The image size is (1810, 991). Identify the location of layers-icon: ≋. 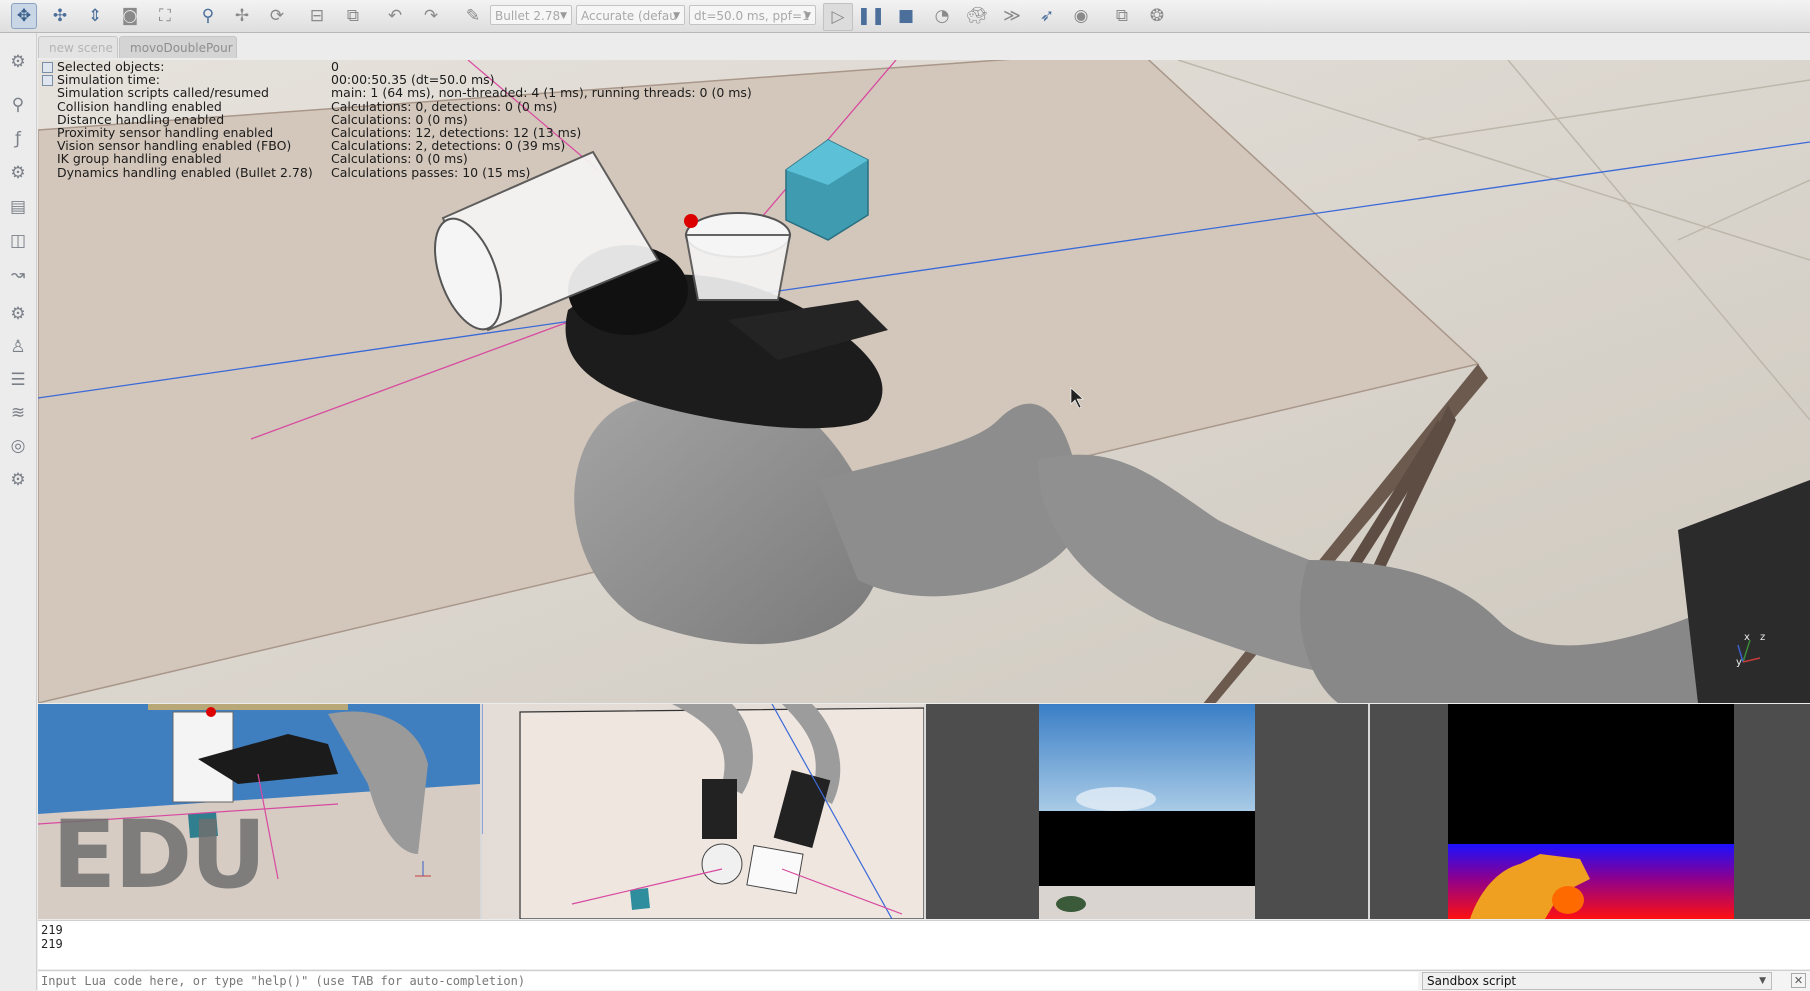
(18, 413).